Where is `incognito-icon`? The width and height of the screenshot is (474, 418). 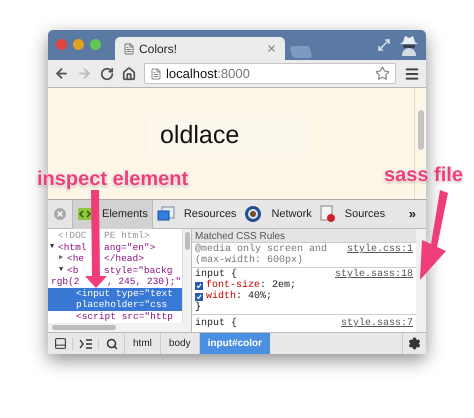 incognito-icon is located at coordinates (409, 45).